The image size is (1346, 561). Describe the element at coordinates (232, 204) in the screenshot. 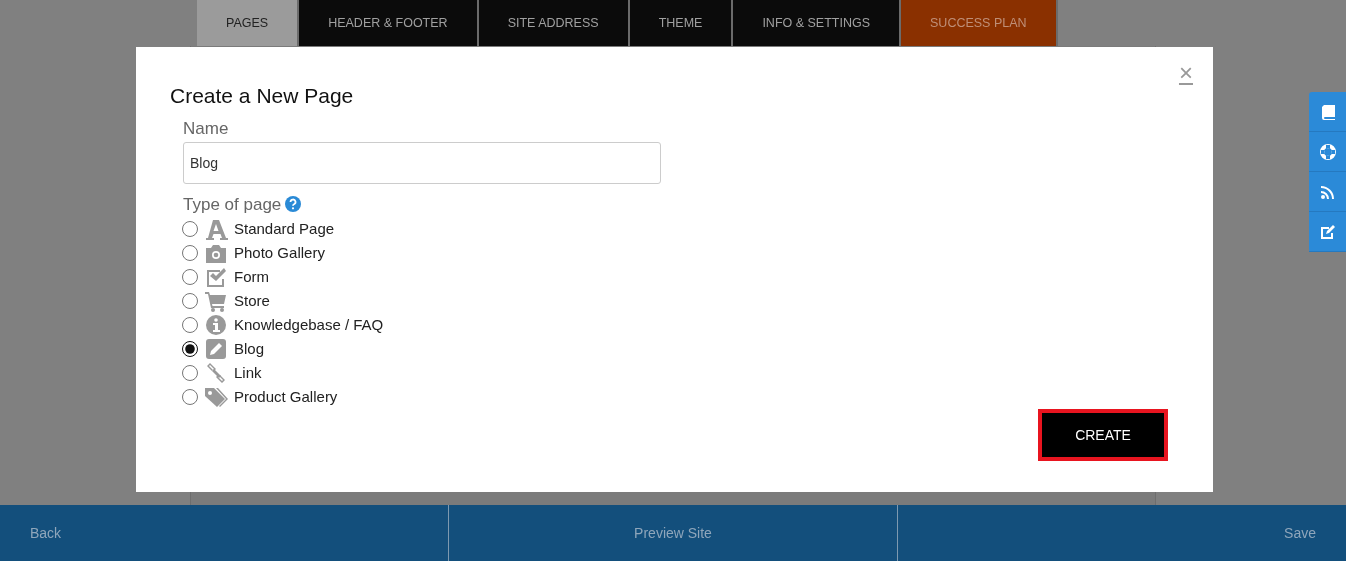

I see `field-label: Type of page` at that location.